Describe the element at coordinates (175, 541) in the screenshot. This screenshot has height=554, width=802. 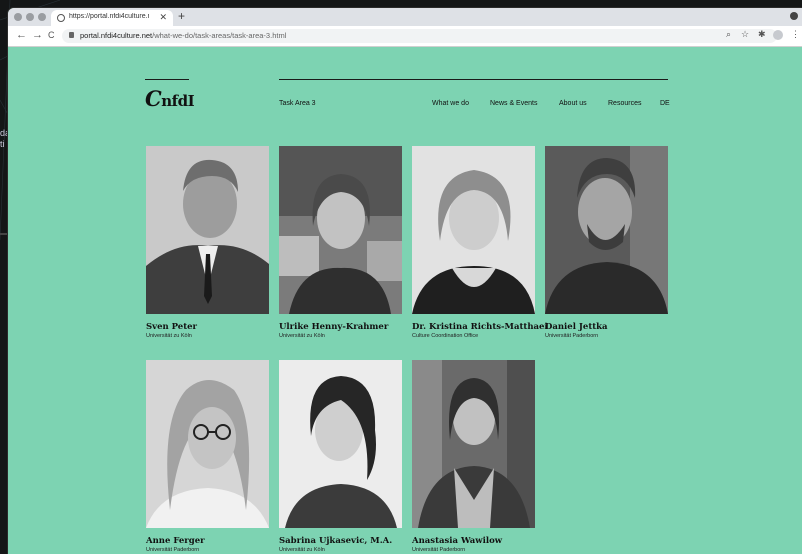
I see `member-name: Anne Ferger` at that location.